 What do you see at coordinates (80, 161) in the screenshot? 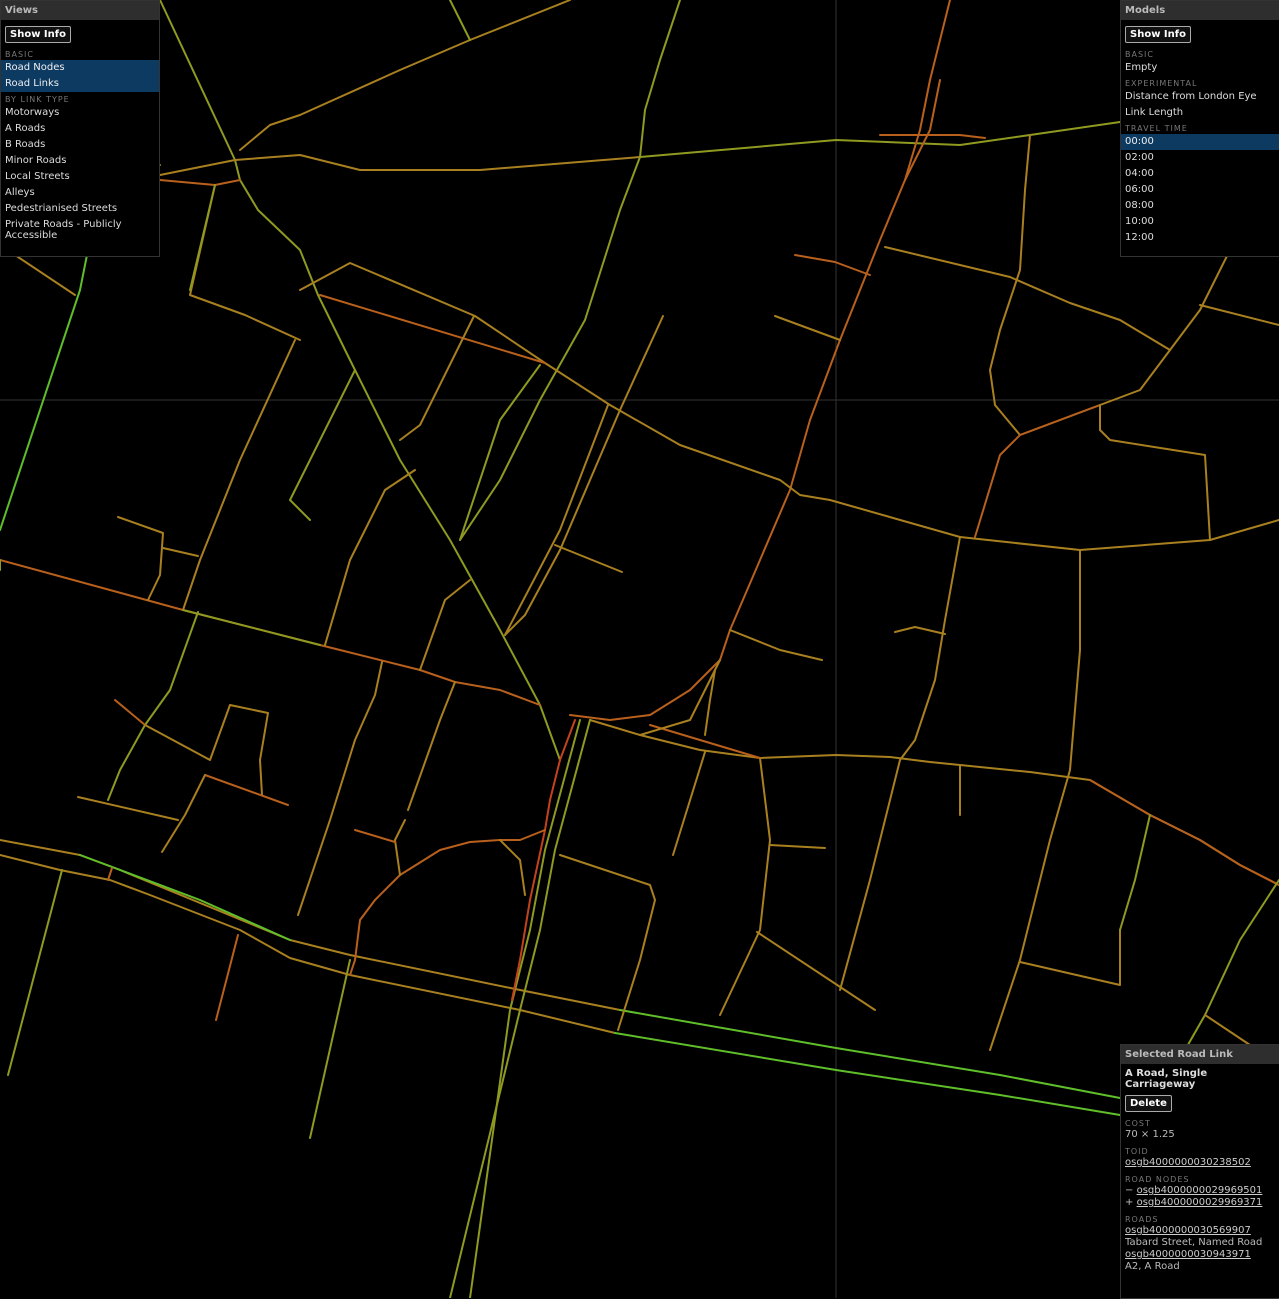
I see `view-minor-roads: Minor Roads` at bounding box center [80, 161].